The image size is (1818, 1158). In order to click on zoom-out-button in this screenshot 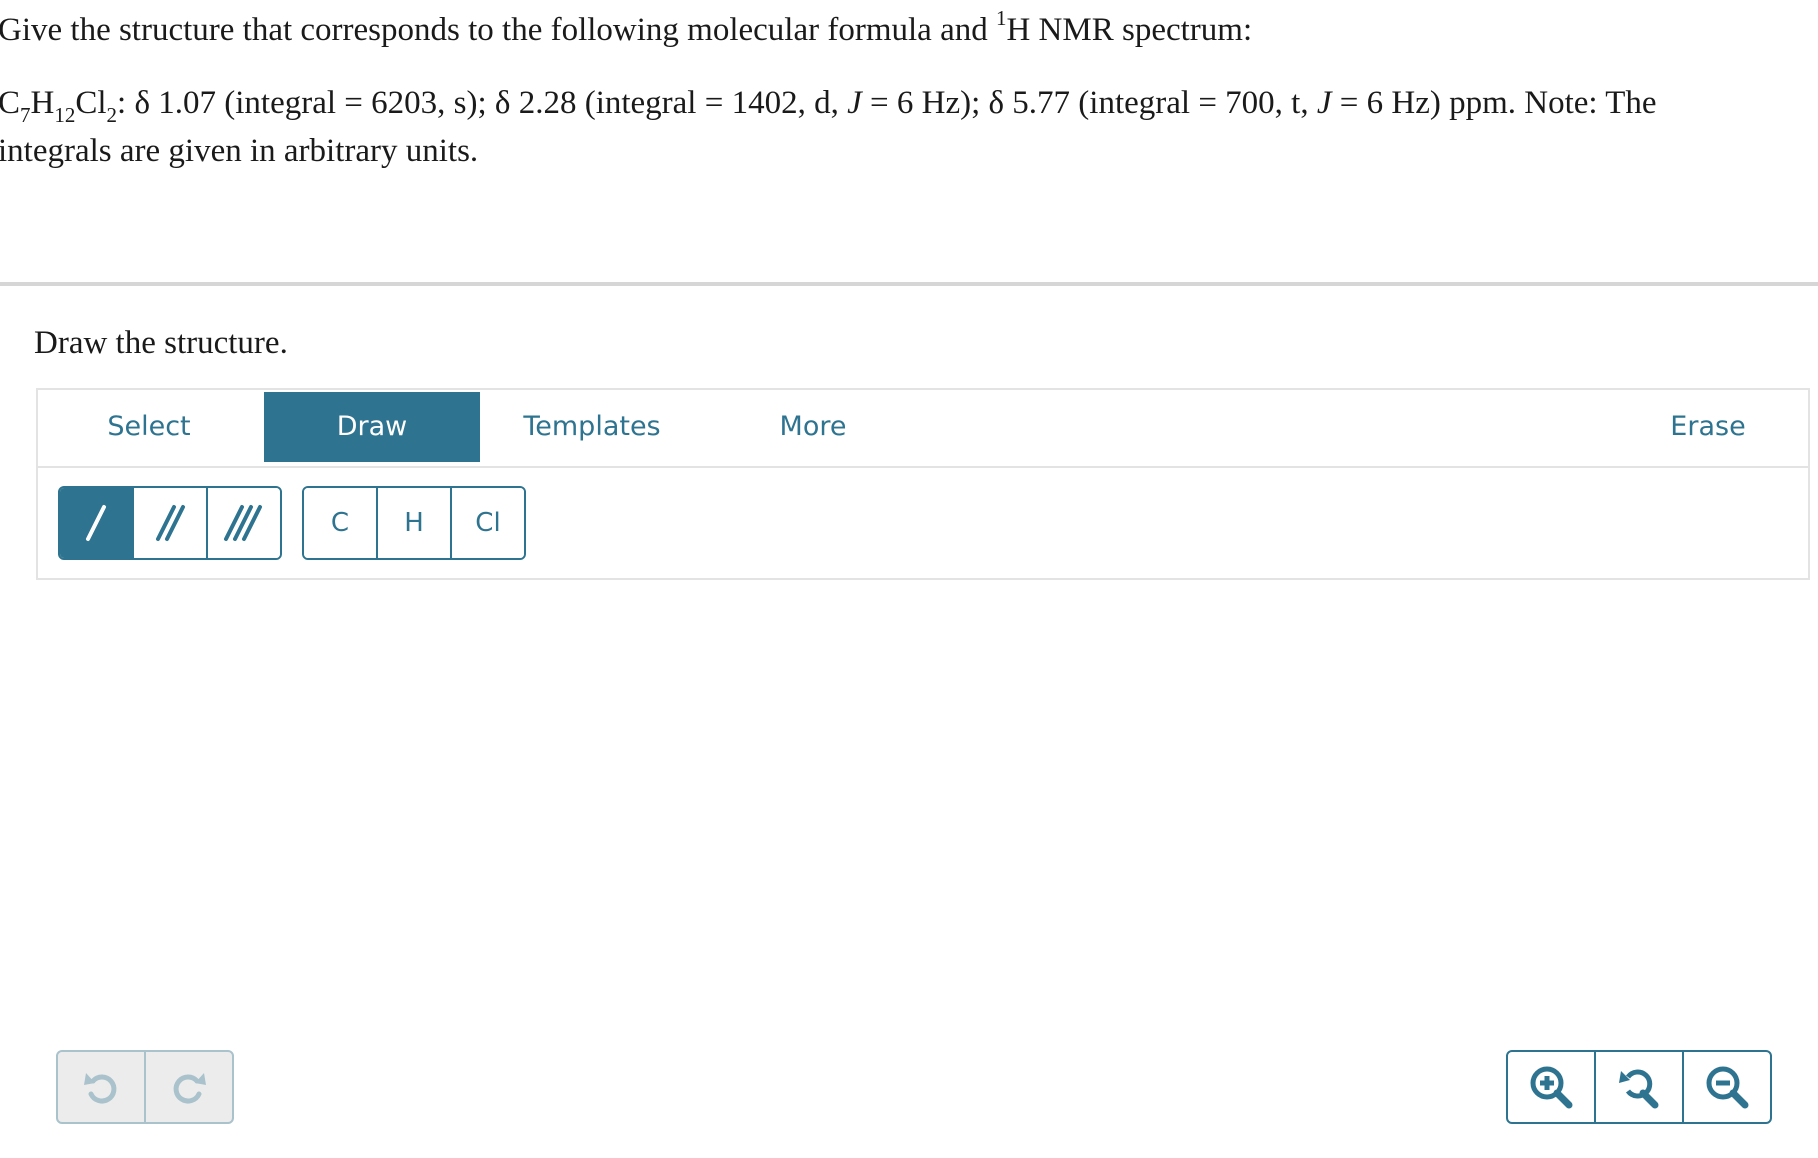, I will do `click(1727, 1087)`.